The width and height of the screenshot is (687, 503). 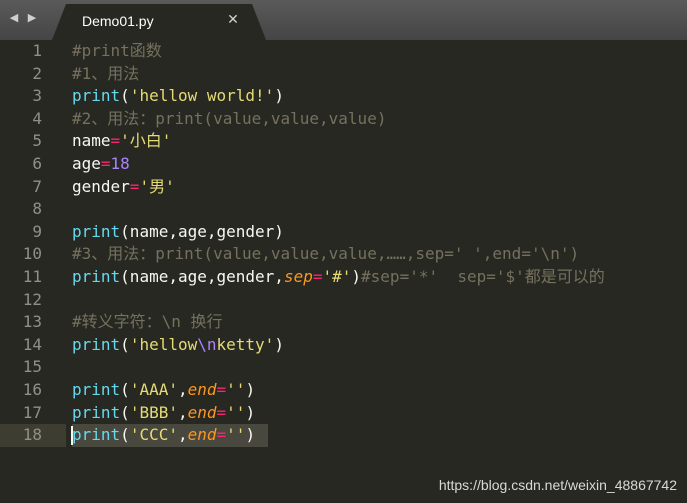 What do you see at coordinates (159, 22) in the screenshot?
I see `tab-demo01: Demo01.py ✕` at bounding box center [159, 22].